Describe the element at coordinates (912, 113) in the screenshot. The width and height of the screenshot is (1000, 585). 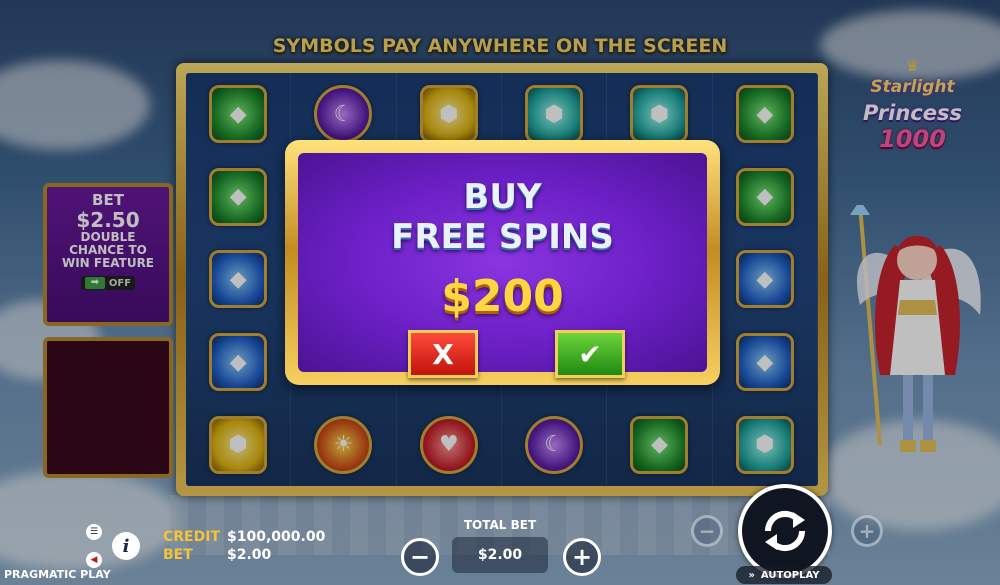
I see `logo-line-2: Princess` at that location.